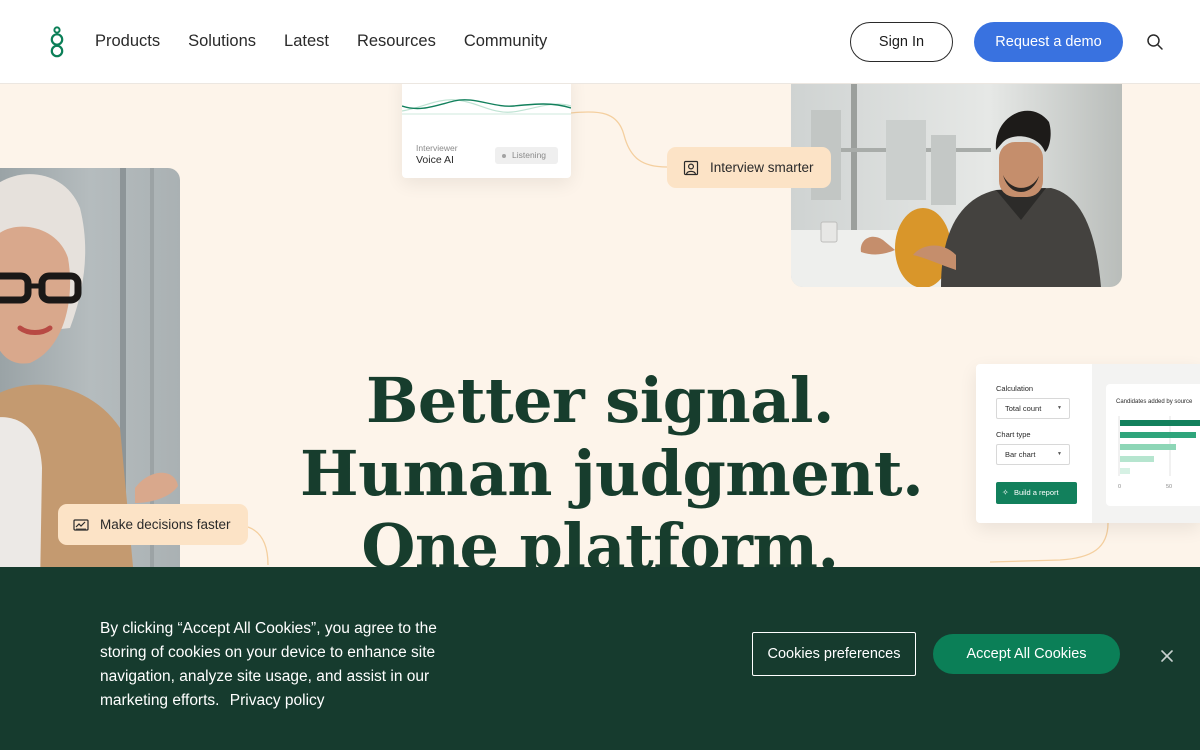 The image size is (1200, 750). Describe the element at coordinates (1119, 487) in the screenshot. I see `axis-min: 0` at that location.